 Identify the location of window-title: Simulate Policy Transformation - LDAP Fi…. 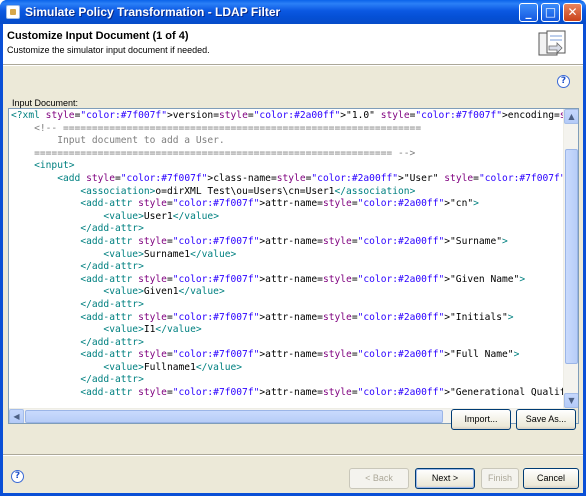
(153, 12).